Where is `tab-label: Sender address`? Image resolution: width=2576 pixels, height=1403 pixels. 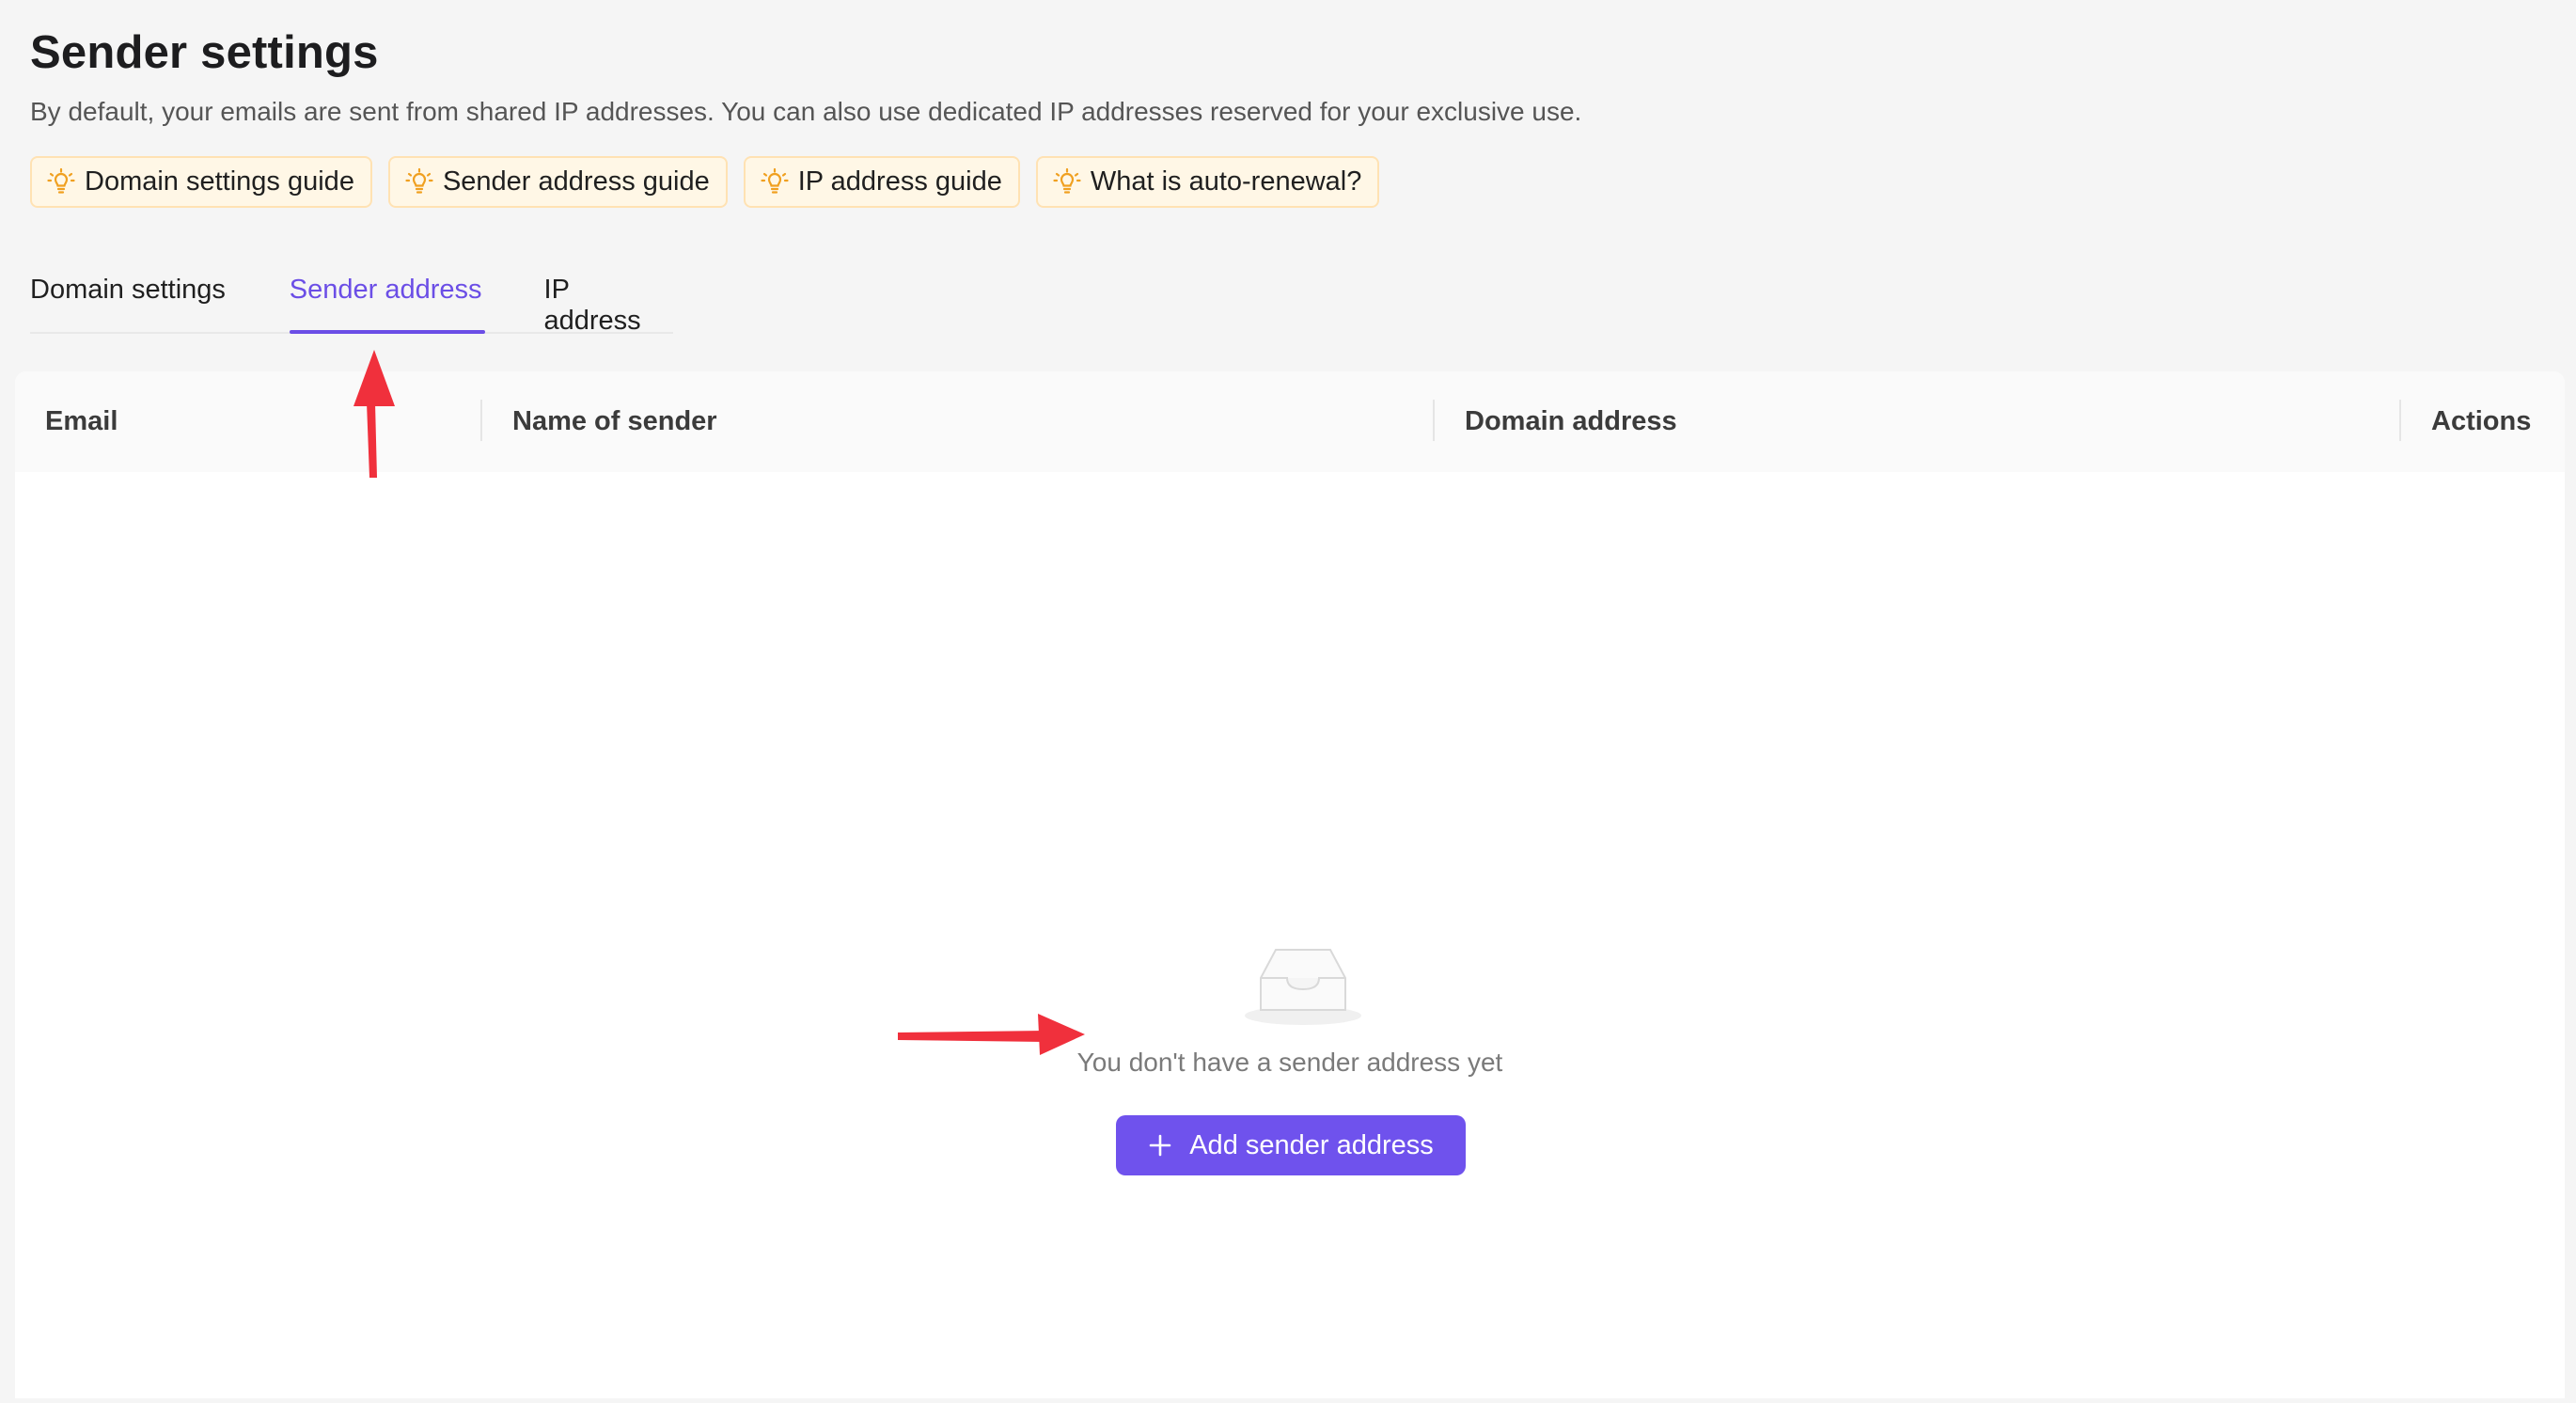
tab-label: Sender address is located at coordinates (386, 290).